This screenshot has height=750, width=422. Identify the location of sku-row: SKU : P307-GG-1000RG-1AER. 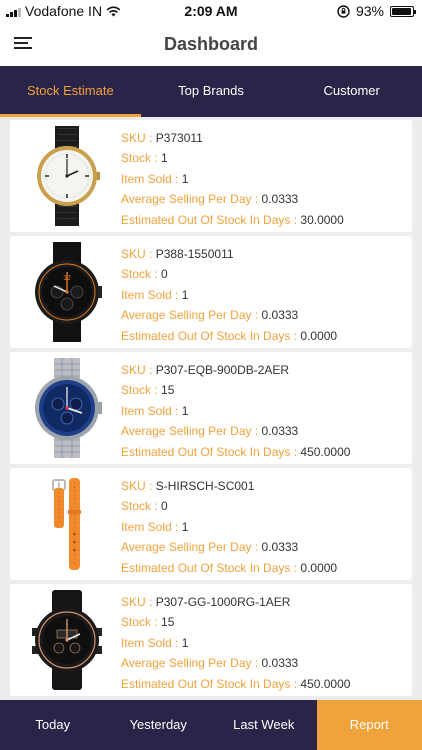
(235, 602).